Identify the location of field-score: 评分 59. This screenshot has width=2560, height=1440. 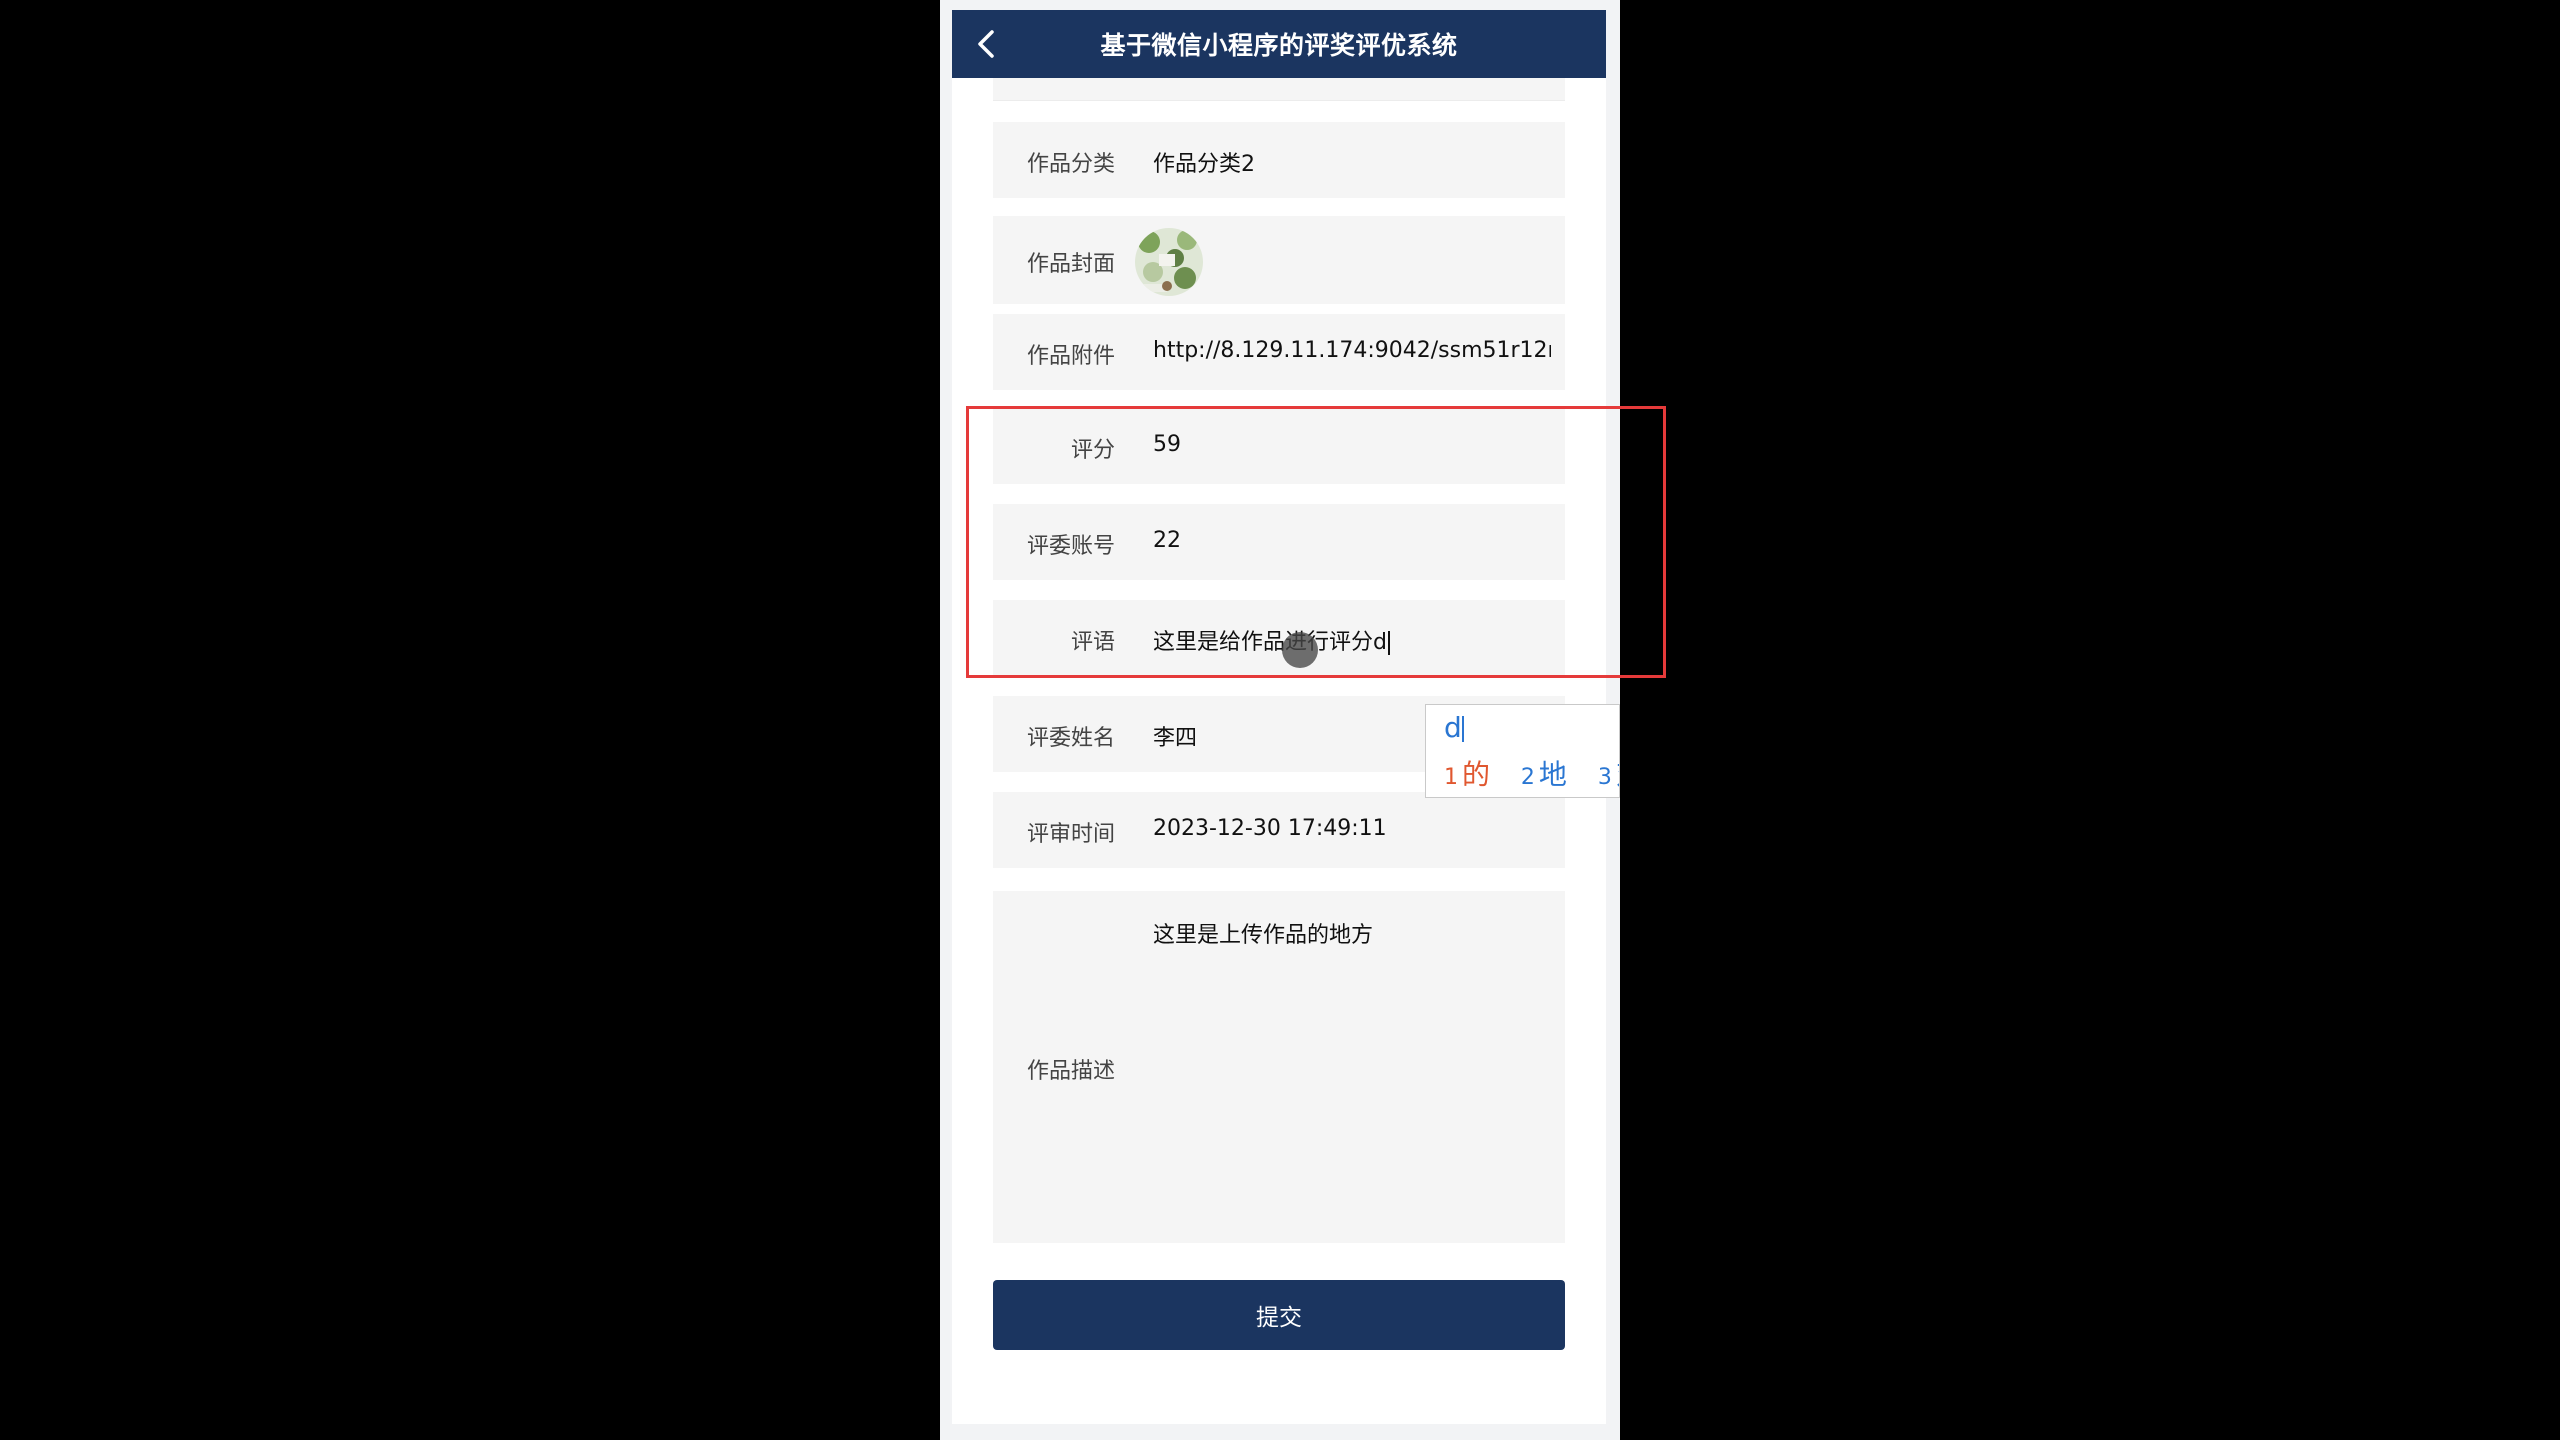
(1279, 446).